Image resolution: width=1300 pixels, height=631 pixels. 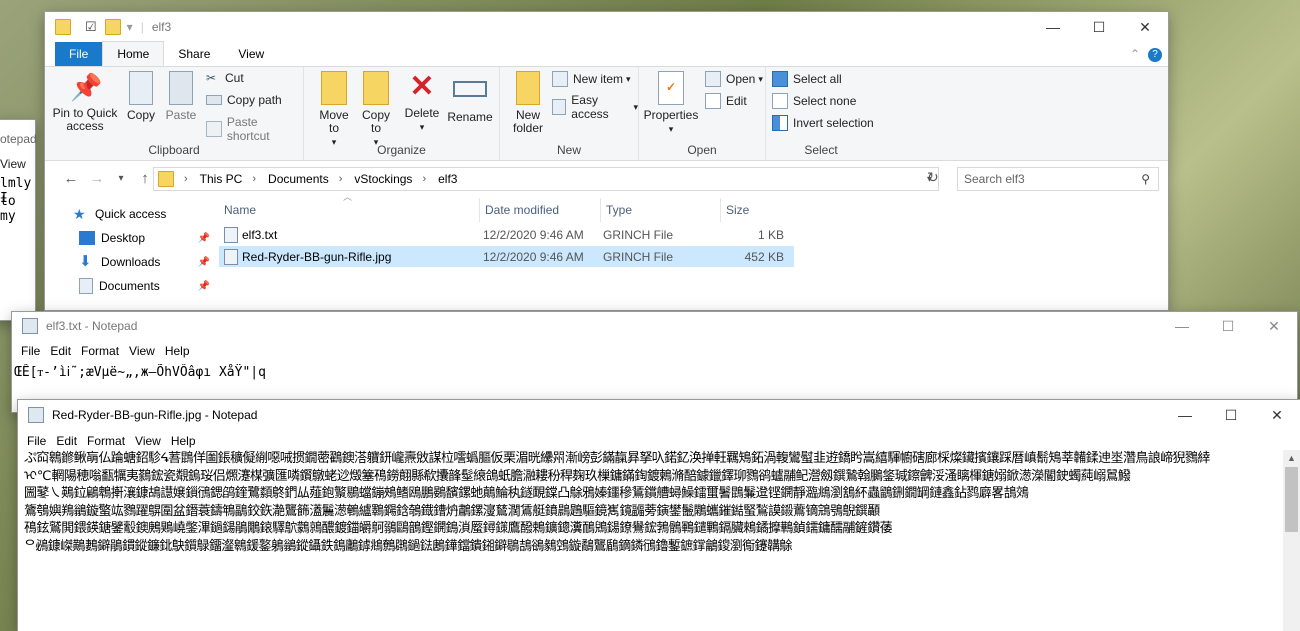 I want to click on vertical-scrollbar: ▲, so click(x=1291, y=540).